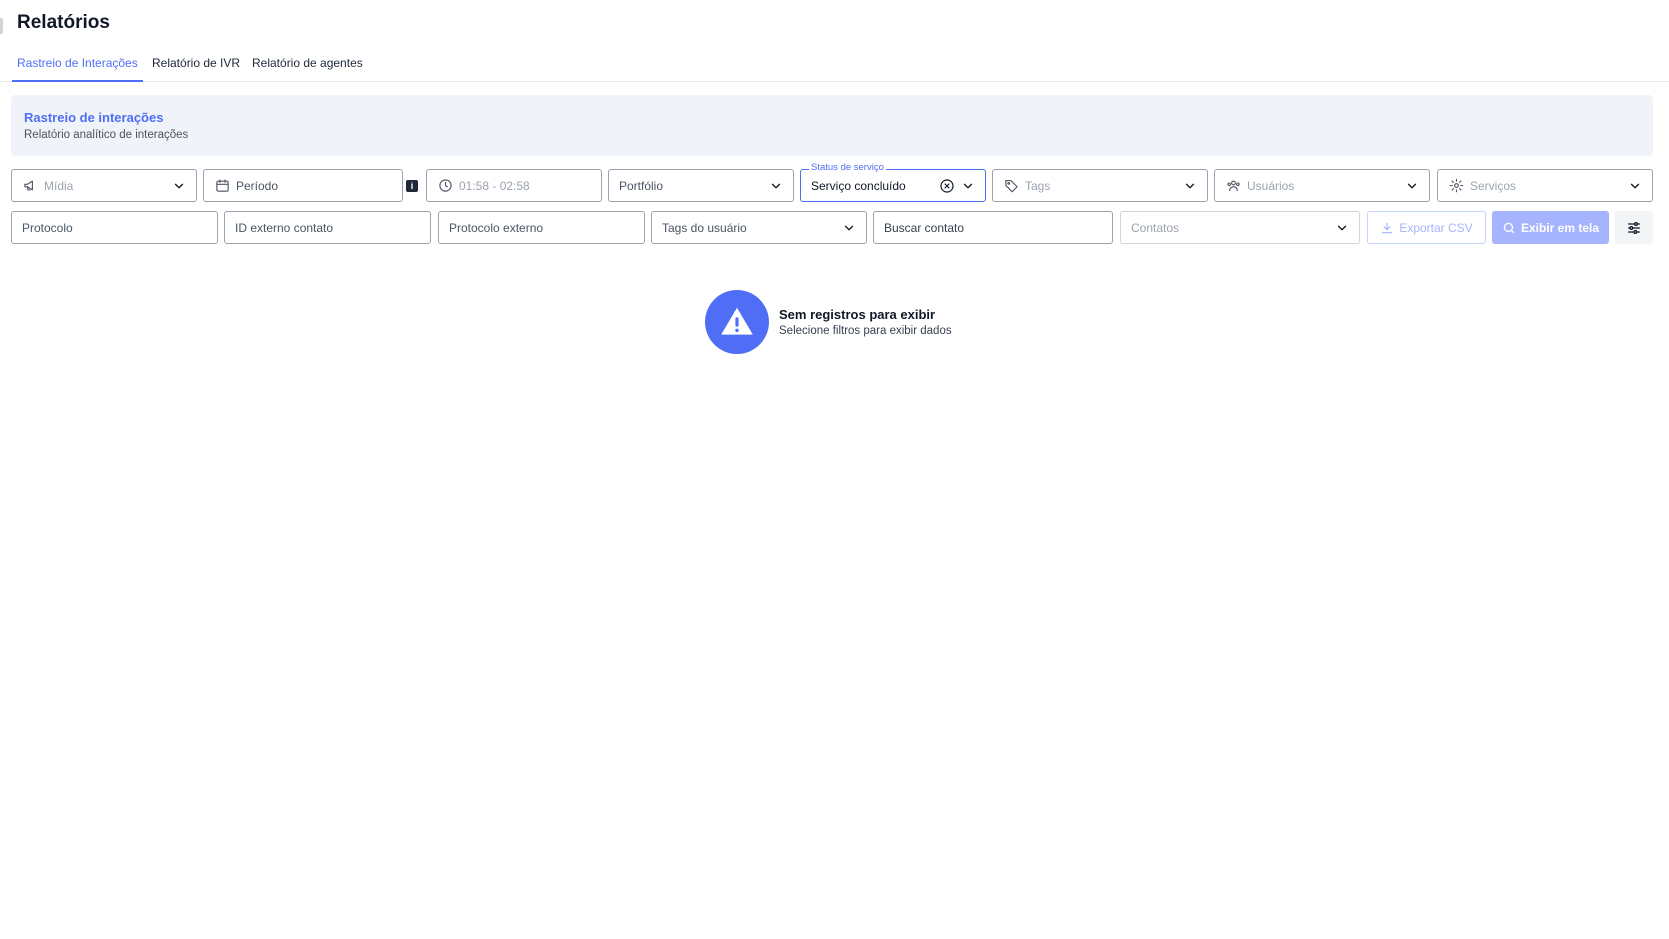 This screenshot has height=939, width=1669. Describe the element at coordinates (641, 185) in the screenshot. I see `portfolio-placeholder: Portfólio` at that location.